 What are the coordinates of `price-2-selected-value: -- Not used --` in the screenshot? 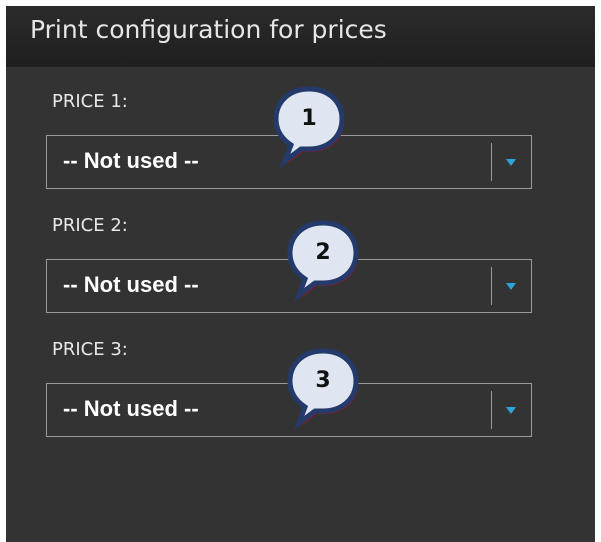 It's located at (131, 284).